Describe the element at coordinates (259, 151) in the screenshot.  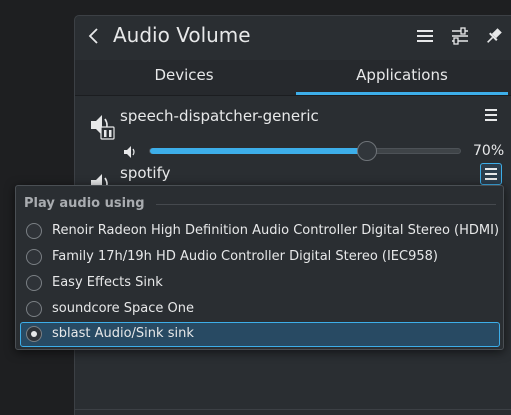
I see `volume-slider-fill` at that location.